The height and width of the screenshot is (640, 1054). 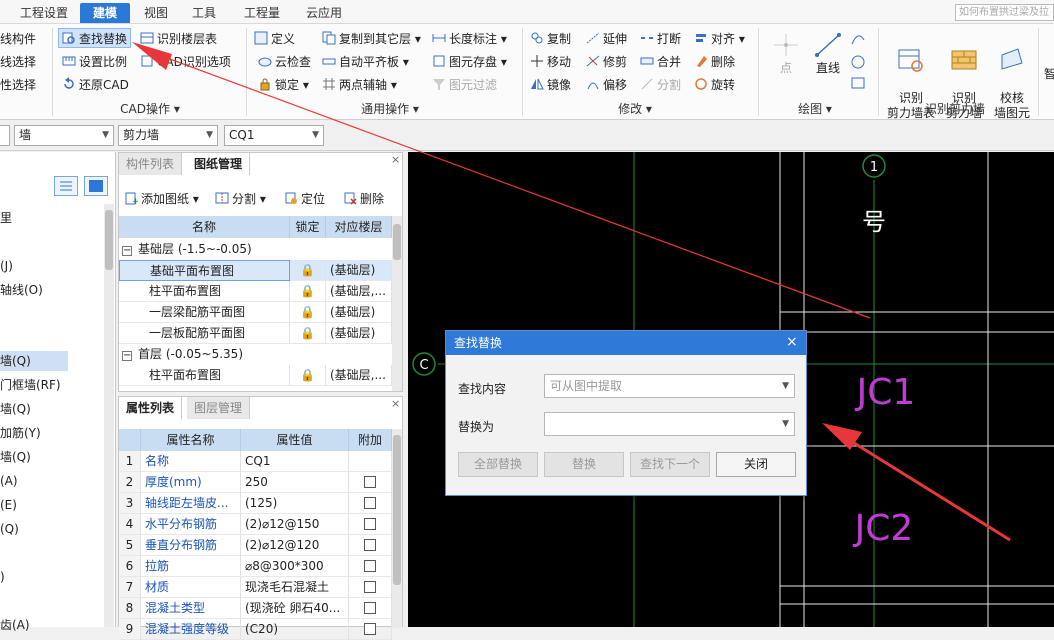 What do you see at coordinates (295, 545) in the screenshot?
I see `property-value: (2)⌀12@120` at bounding box center [295, 545].